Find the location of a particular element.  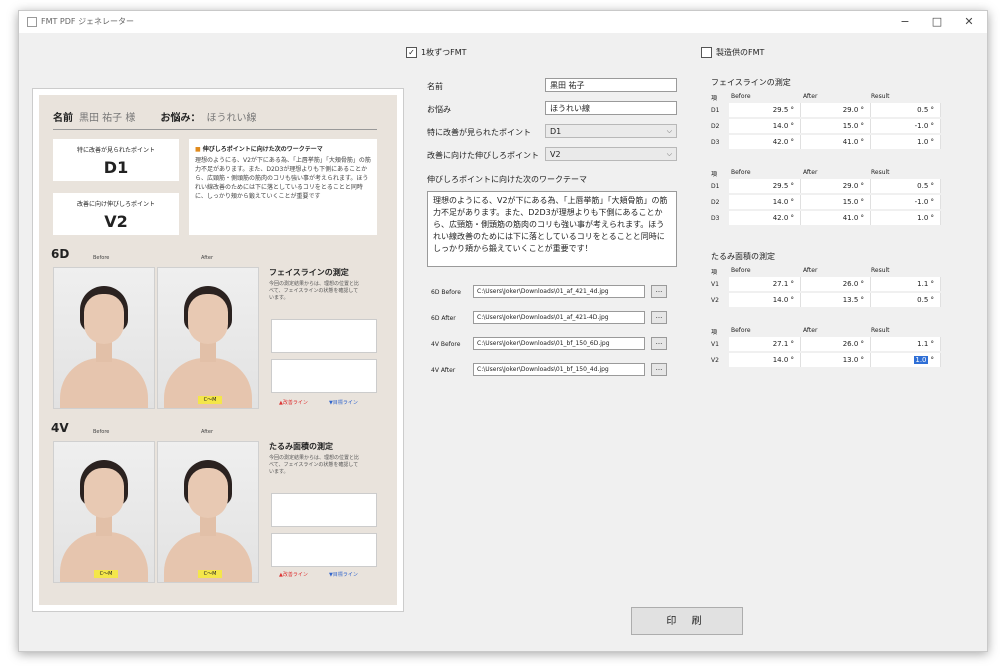

row-id: D1 is located at coordinates (715, 110).